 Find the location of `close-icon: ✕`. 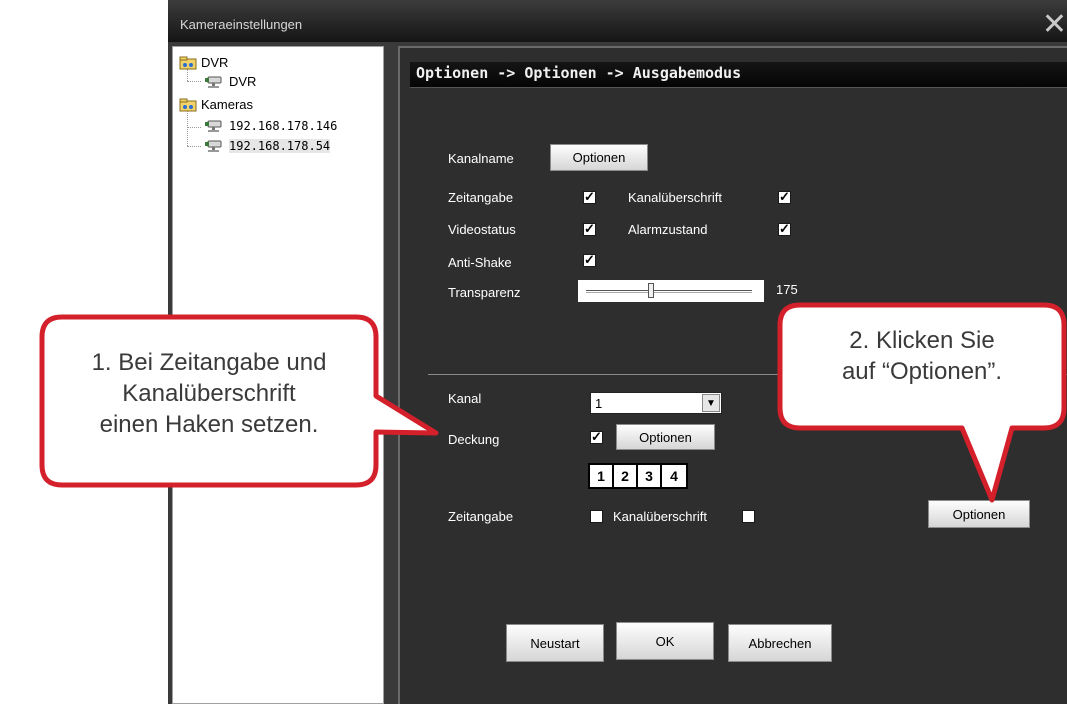

close-icon: ✕ is located at coordinates (1054, 25).